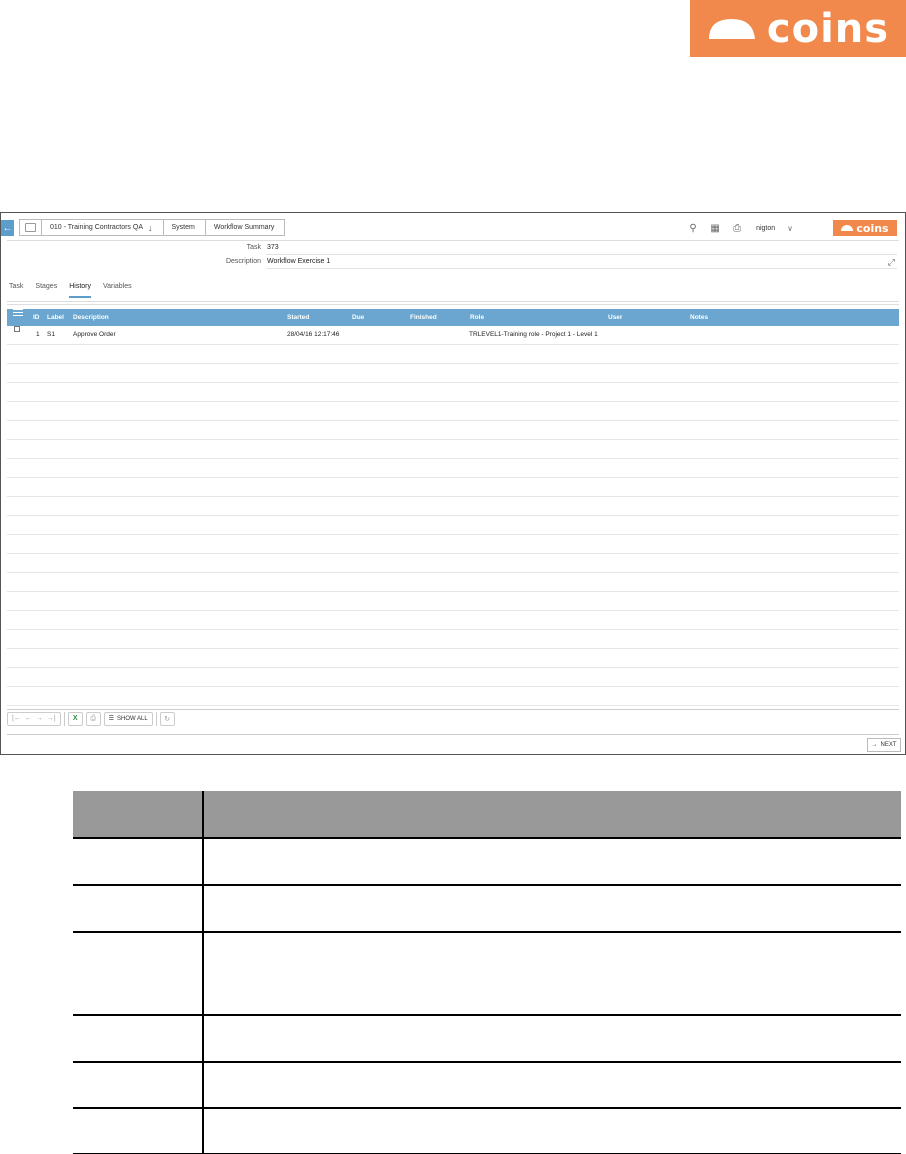 The width and height of the screenshot is (906, 1154). What do you see at coordinates (358, 317) in the screenshot?
I see `col-due: Due` at bounding box center [358, 317].